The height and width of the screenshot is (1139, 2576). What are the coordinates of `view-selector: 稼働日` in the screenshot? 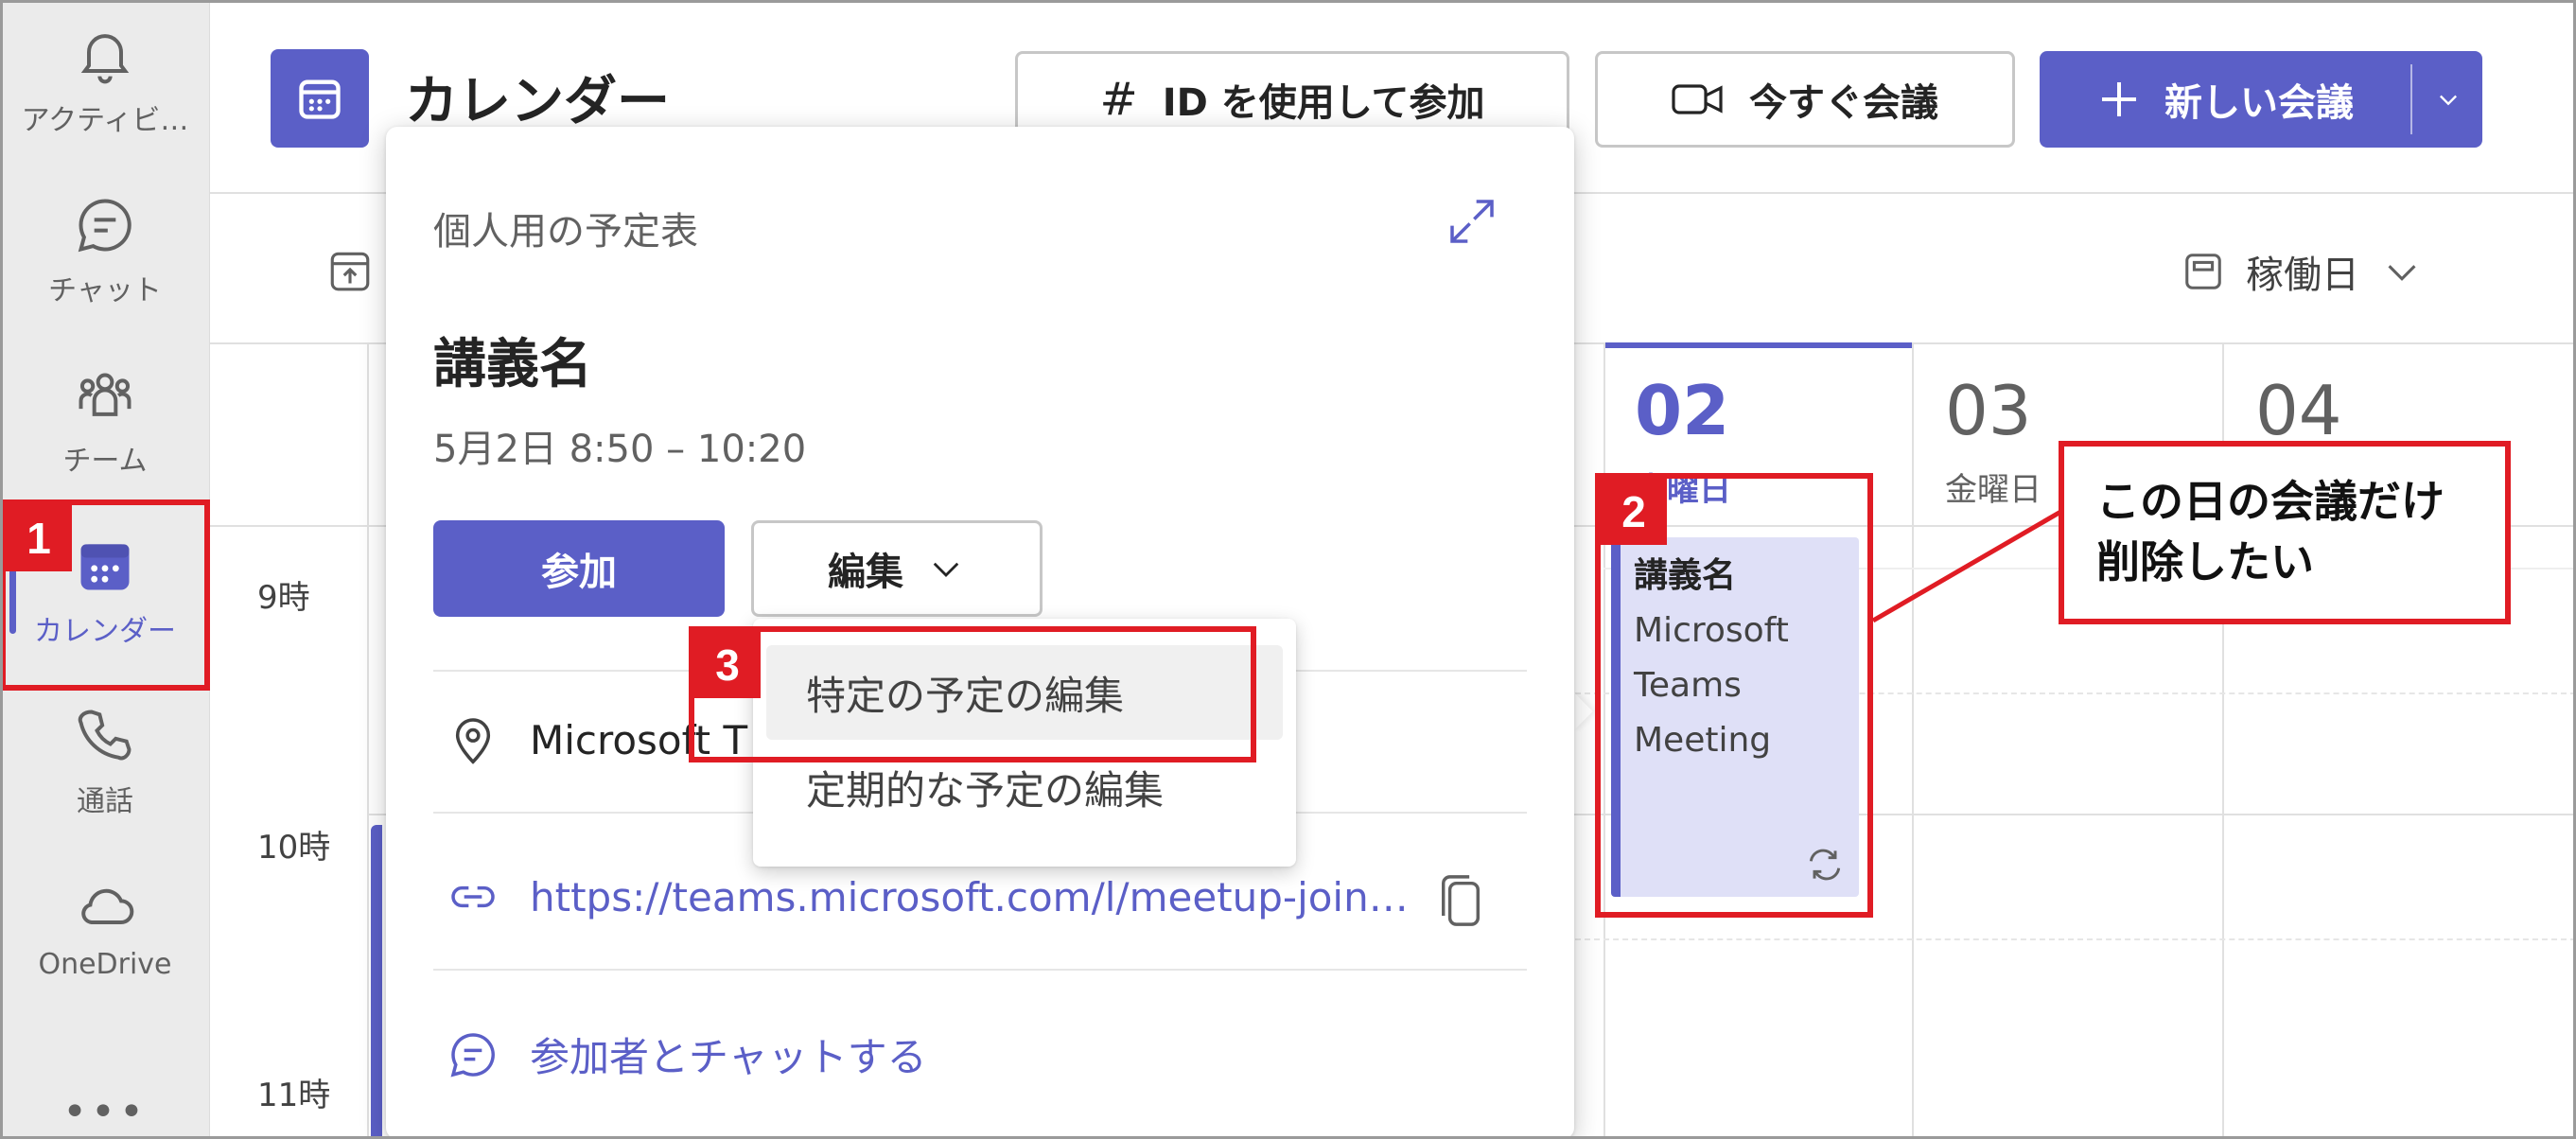 It's located at (2303, 271).